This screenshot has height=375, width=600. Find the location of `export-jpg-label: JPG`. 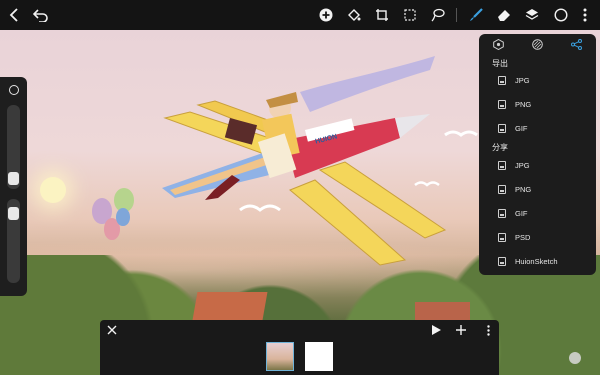

export-jpg-label: JPG is located at coordinates (522, 80).